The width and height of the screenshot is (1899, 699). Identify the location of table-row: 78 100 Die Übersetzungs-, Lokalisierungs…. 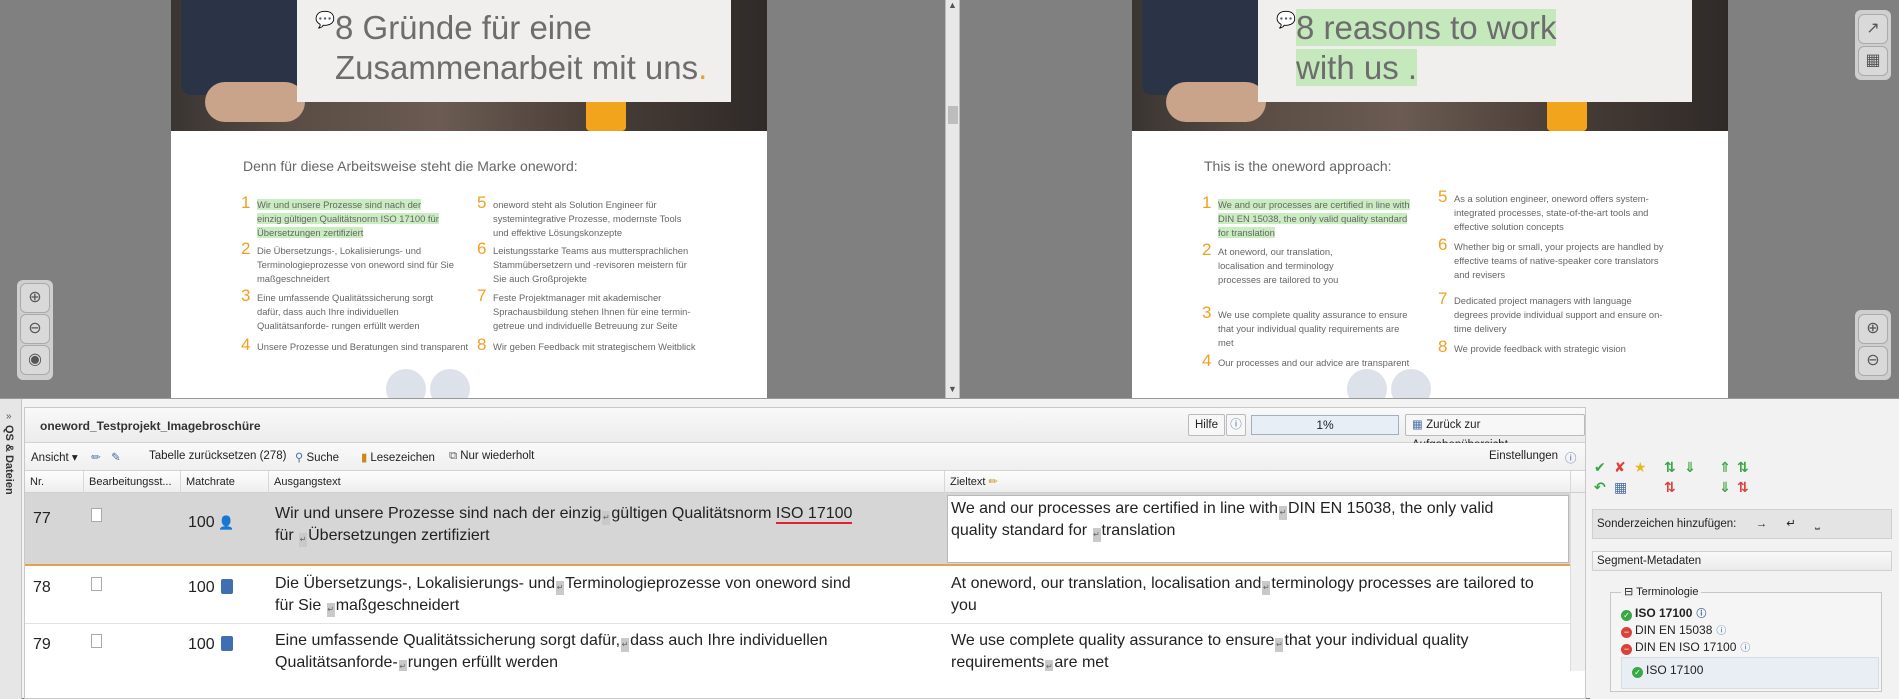
(798, 596).